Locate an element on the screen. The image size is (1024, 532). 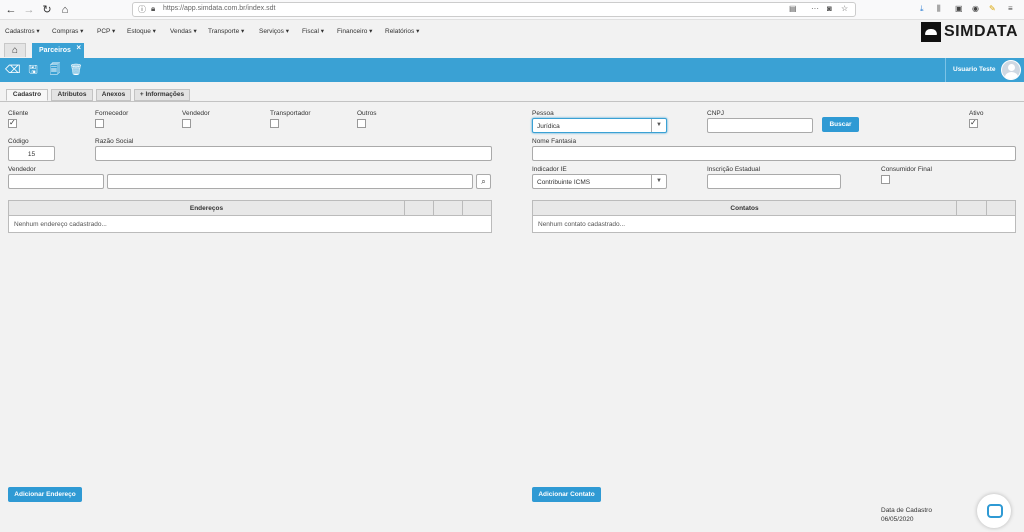
indicador-ie-label: Indicador IE is located at coordinates (549, 169).